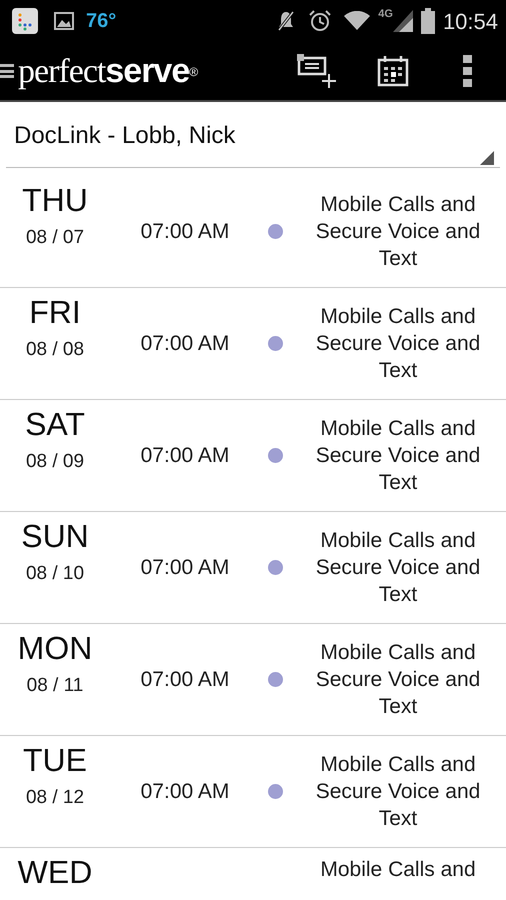 This screenshot has width=506, height=900. Describe the element at coordinates (55, 312) in the screenshot. I see `day-label: FRI` at that location.